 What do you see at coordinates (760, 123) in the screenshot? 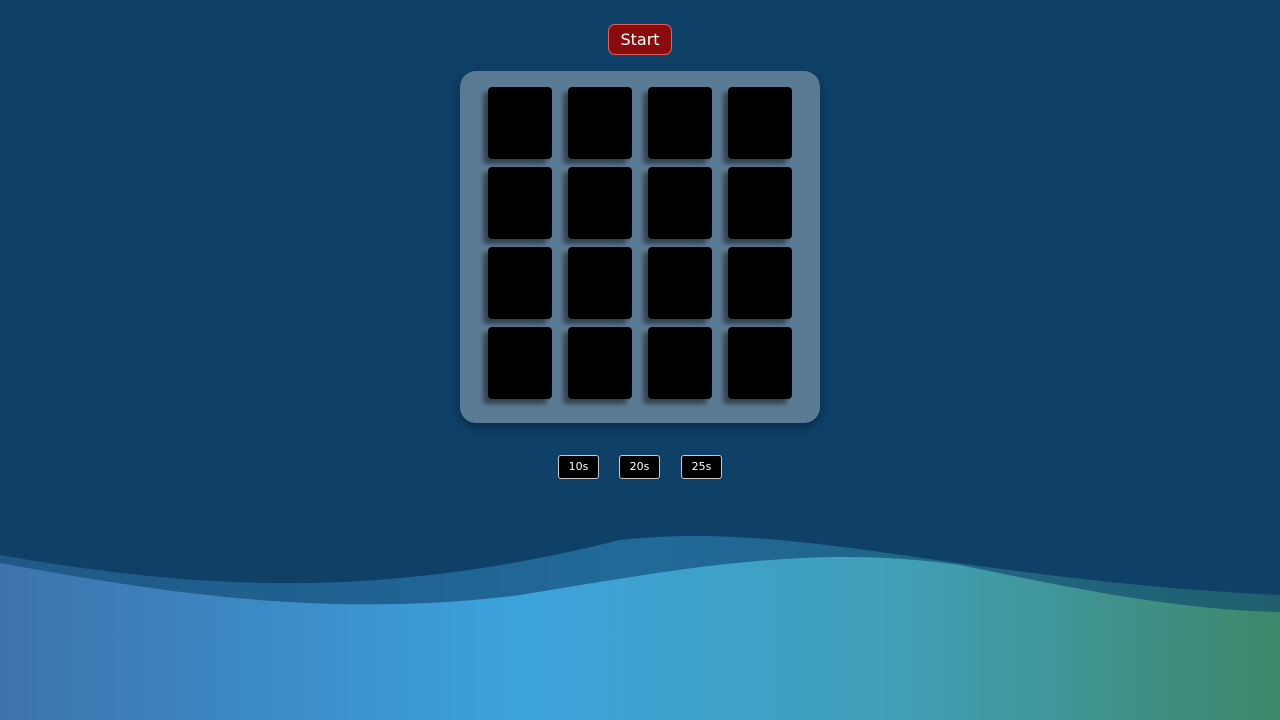
I see `card-r1-c4` at bounding box center [760, 123].